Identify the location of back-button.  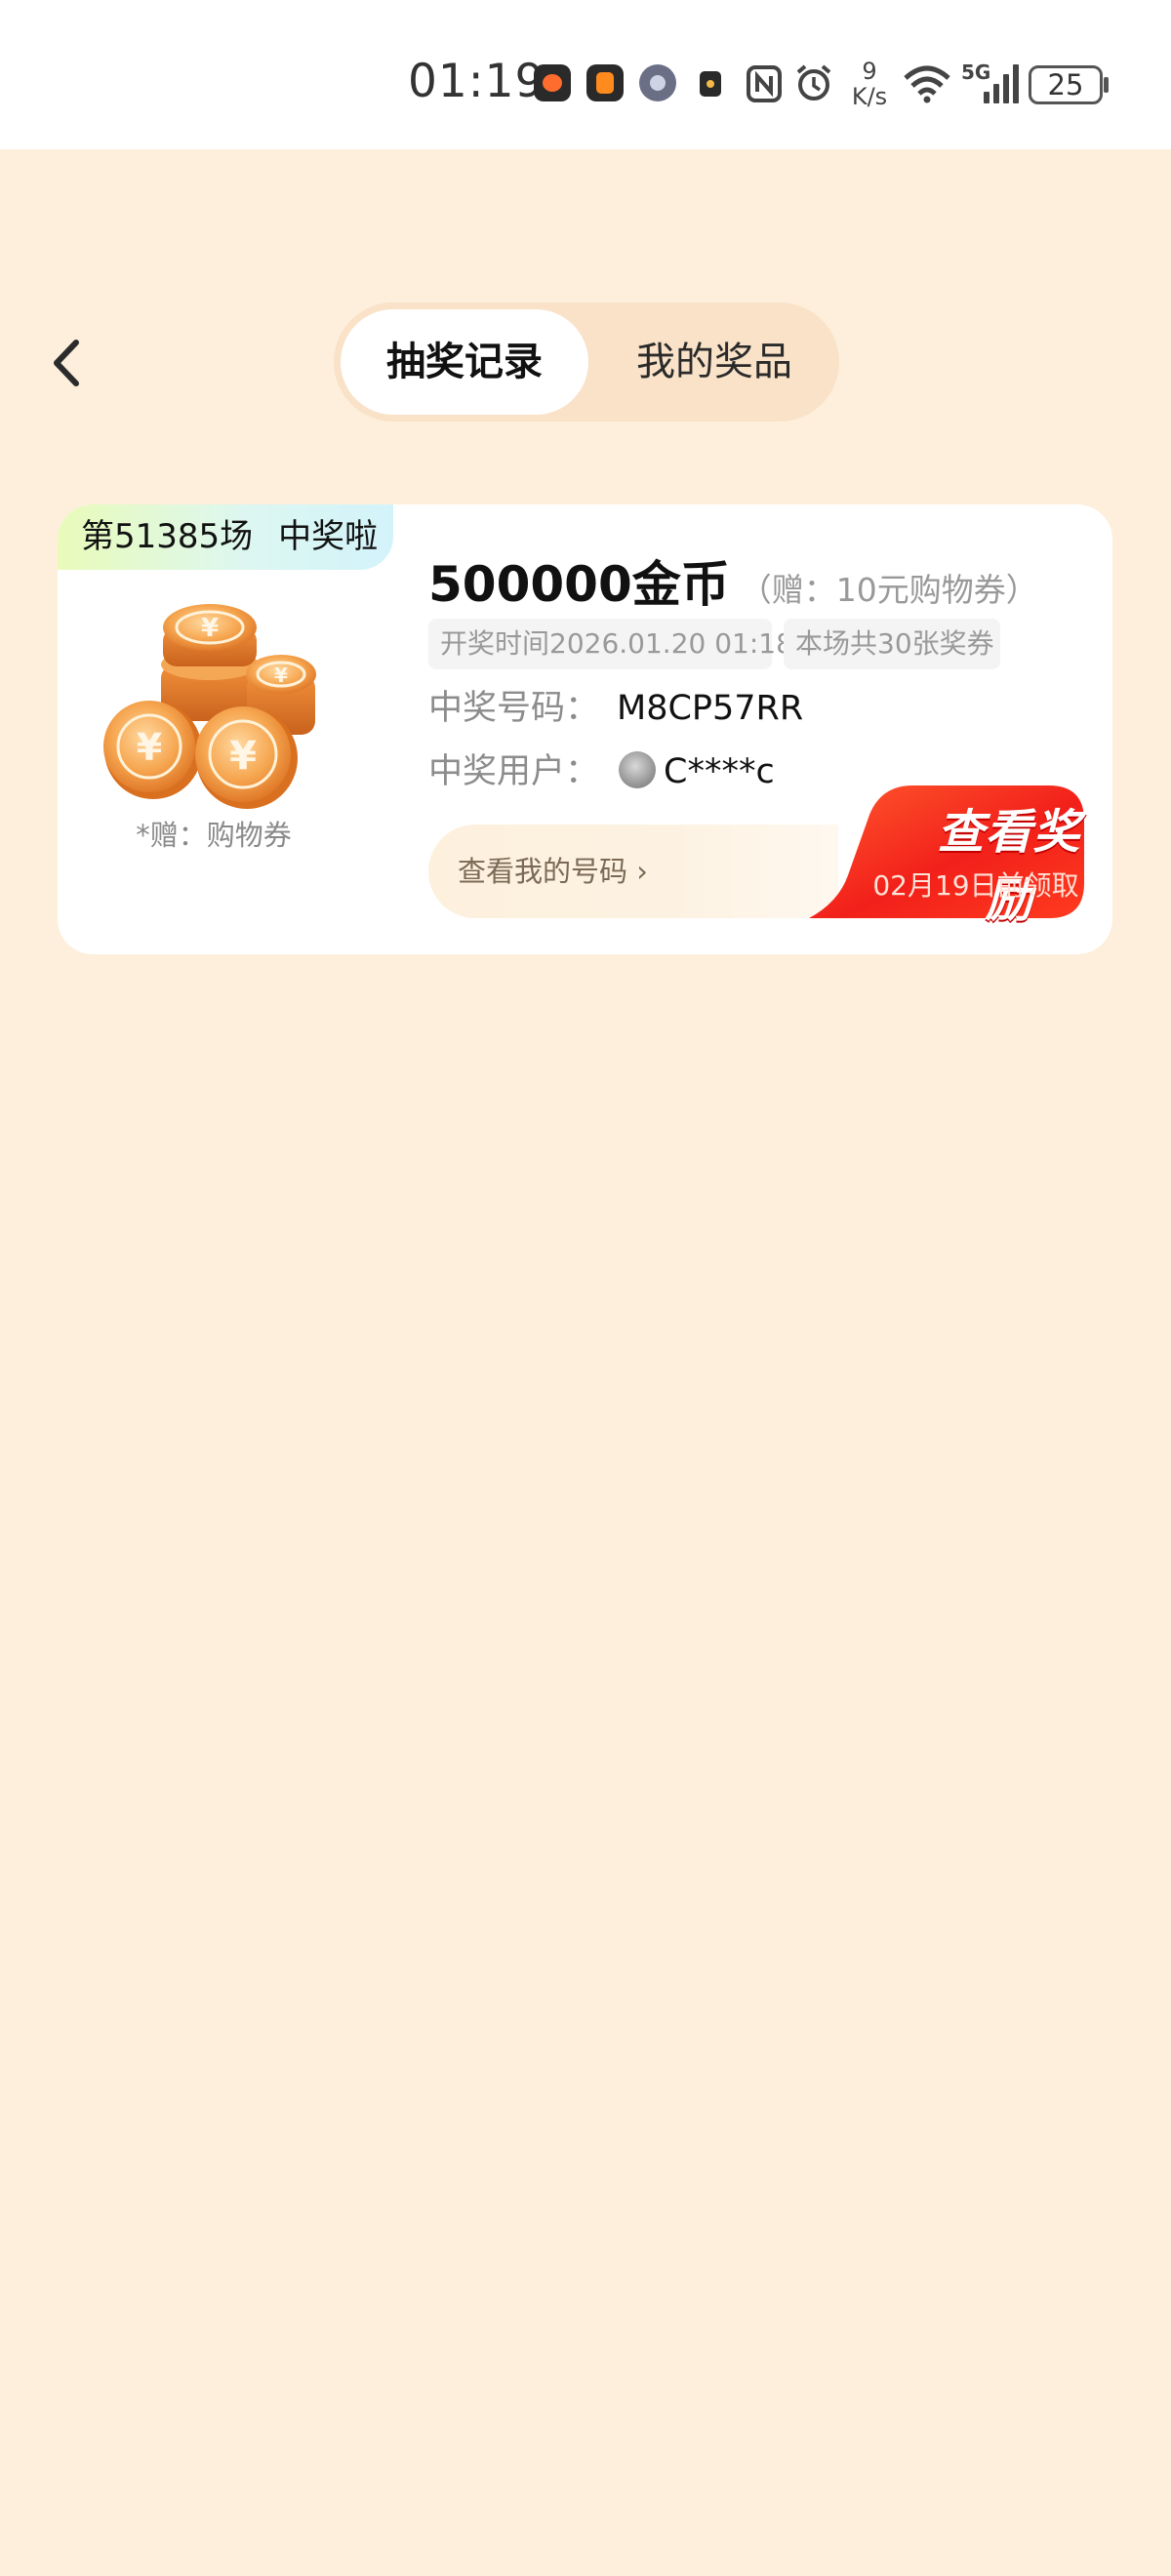
(66, 363).